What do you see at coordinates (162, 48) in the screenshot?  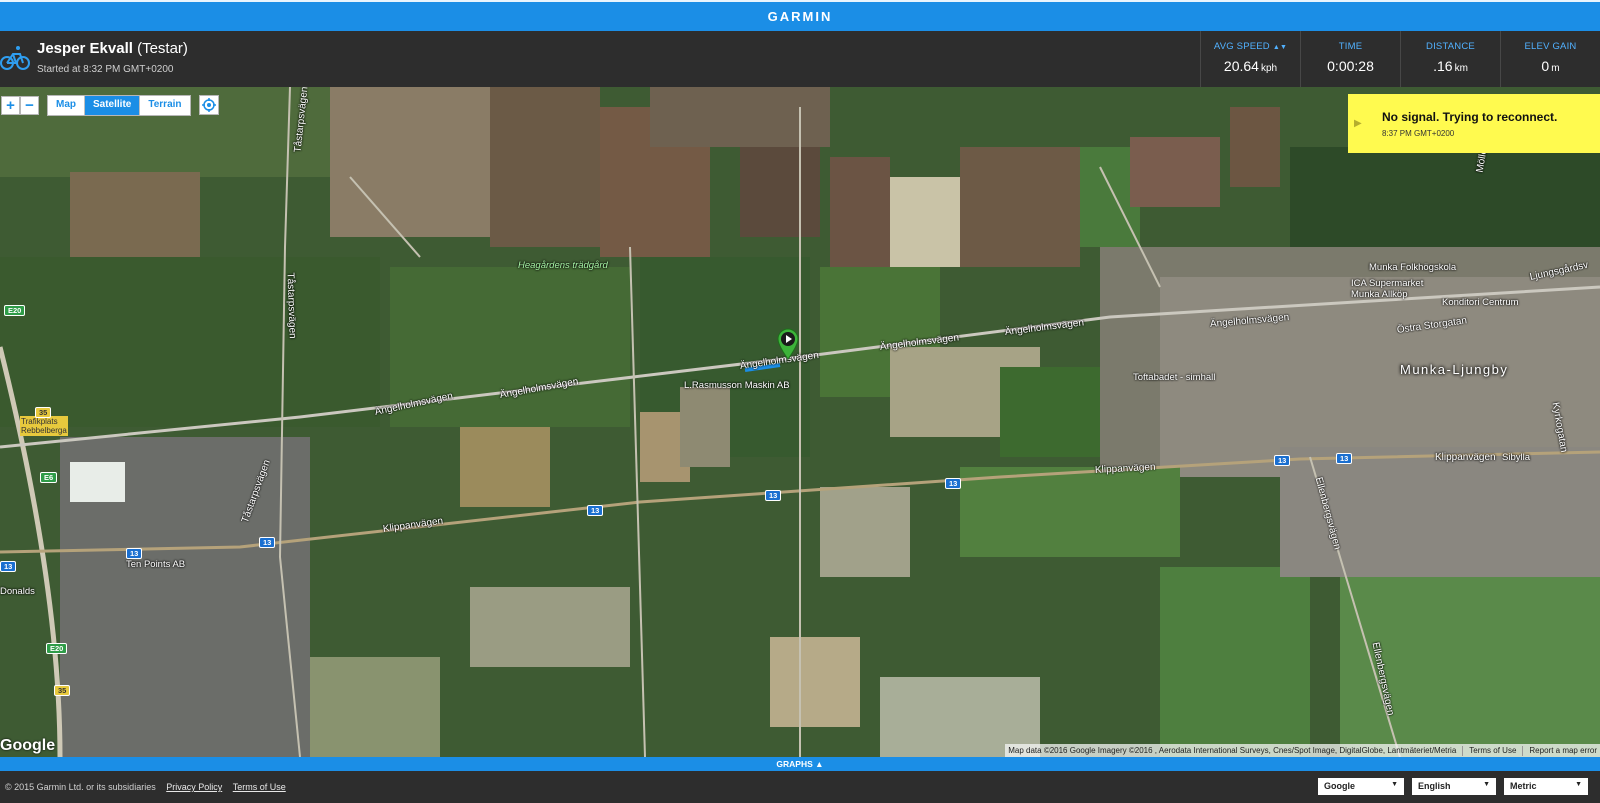 I see `athlete-role: (Testar)` at bounding box center [162, 48].